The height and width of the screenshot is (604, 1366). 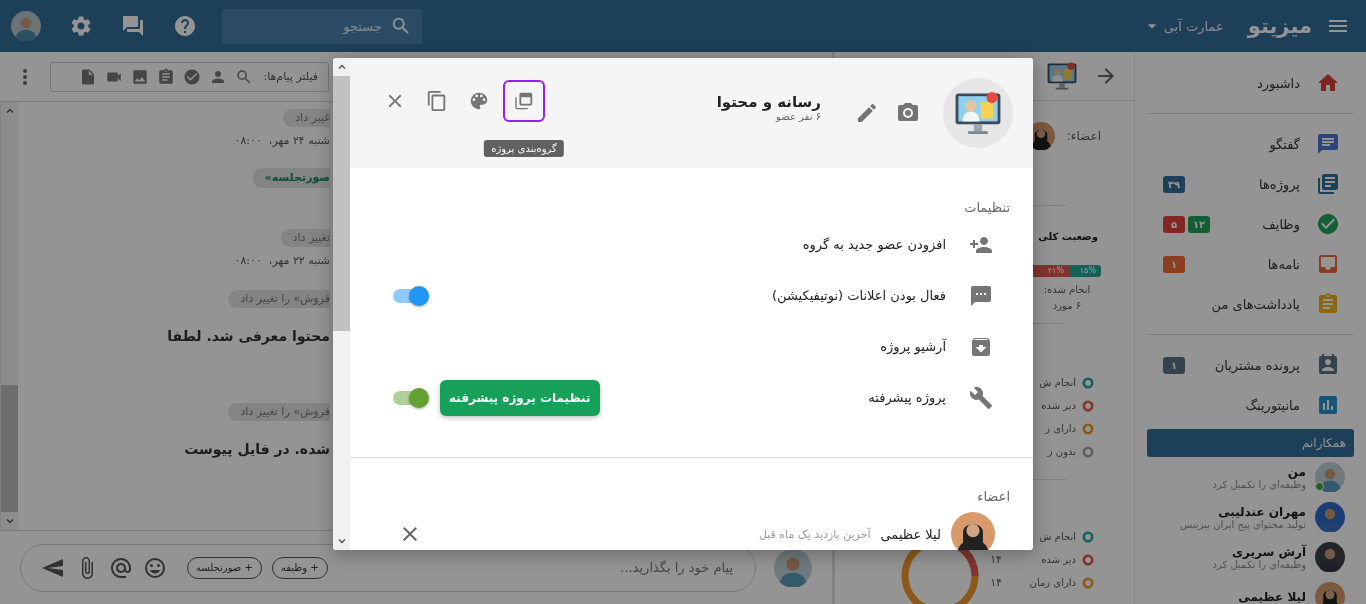 I want to click on nav-item: داشبورد, so click(x=1250, y=83).